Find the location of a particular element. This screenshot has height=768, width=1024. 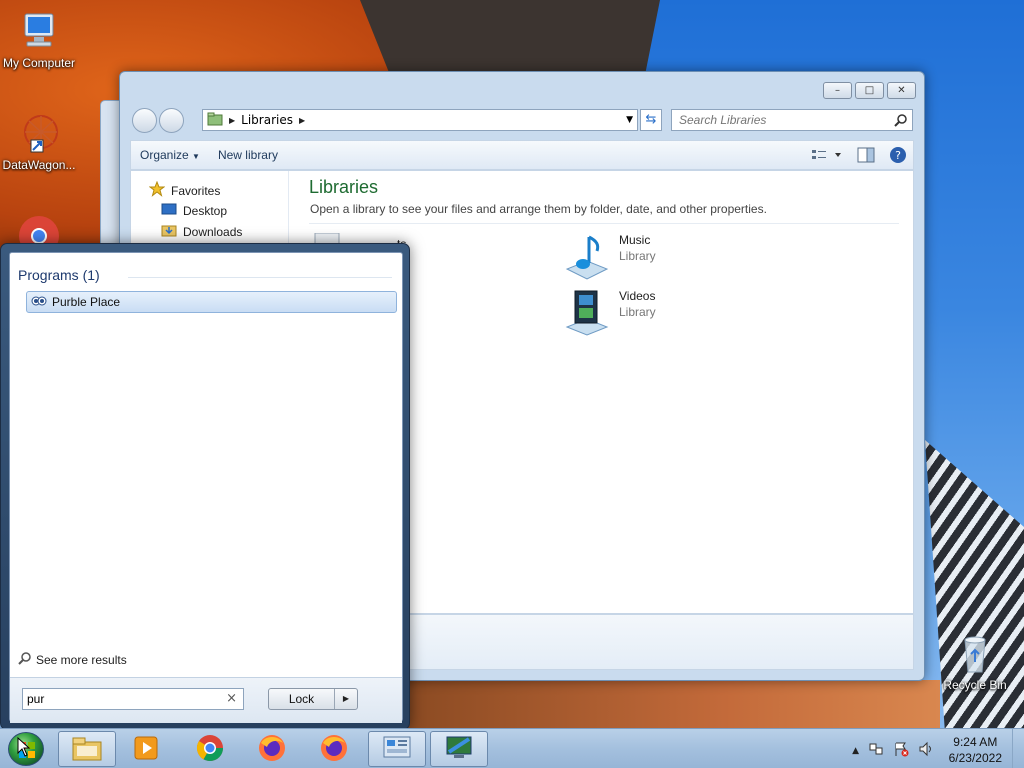

breadcrumb-libraries: Libraries is located at coordinates (267, 120).